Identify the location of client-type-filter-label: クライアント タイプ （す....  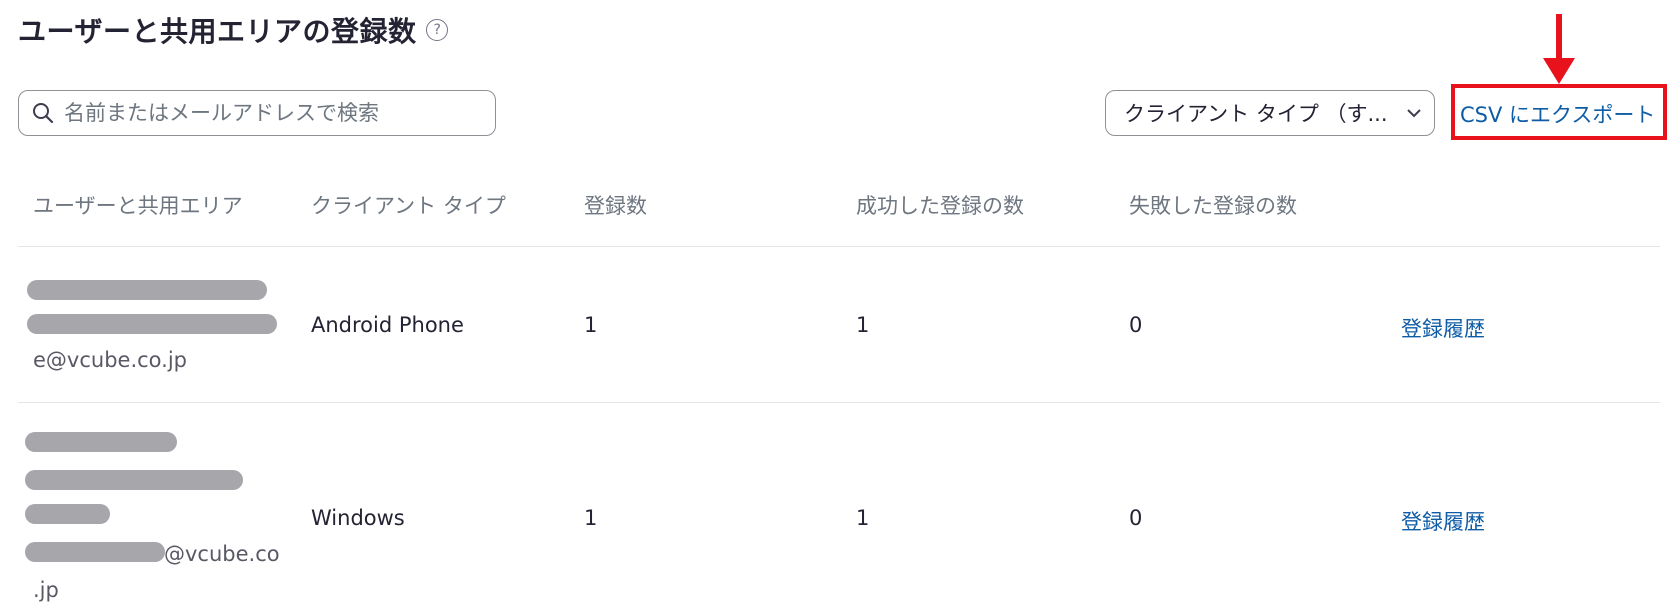
(1255, 114).